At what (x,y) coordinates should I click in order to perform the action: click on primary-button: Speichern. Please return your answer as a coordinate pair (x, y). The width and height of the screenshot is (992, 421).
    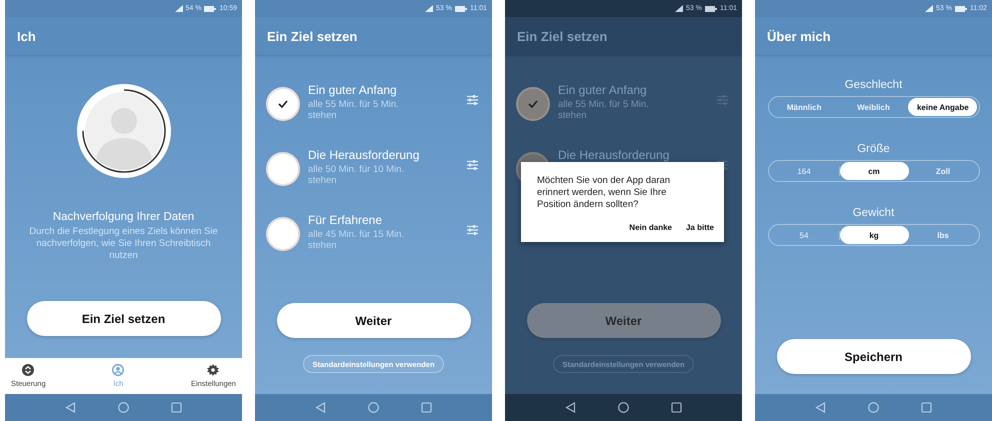
    Looking at the image, I should click on (873, 356).